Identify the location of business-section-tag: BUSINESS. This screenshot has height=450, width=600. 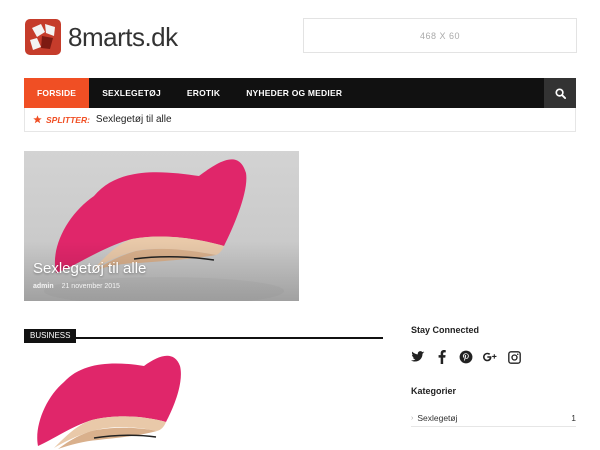
(50, 336).